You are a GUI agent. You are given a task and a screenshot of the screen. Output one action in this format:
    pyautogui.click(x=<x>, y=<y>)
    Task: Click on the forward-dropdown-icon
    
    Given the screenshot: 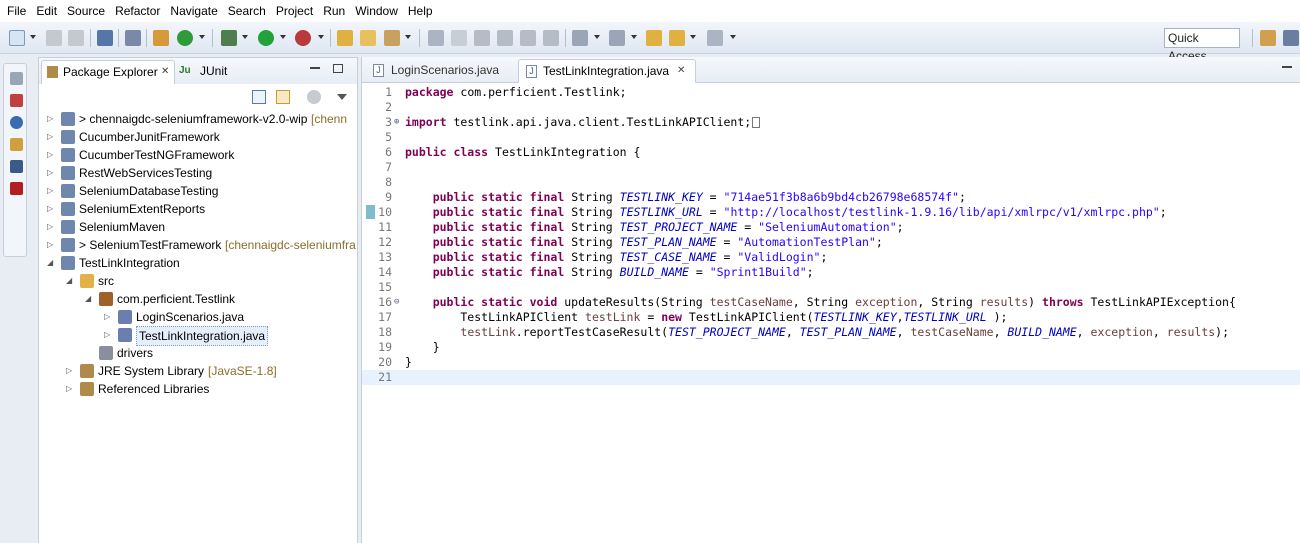 What is the action you would take?
    pyautogui.click(x=733, y=37)
    